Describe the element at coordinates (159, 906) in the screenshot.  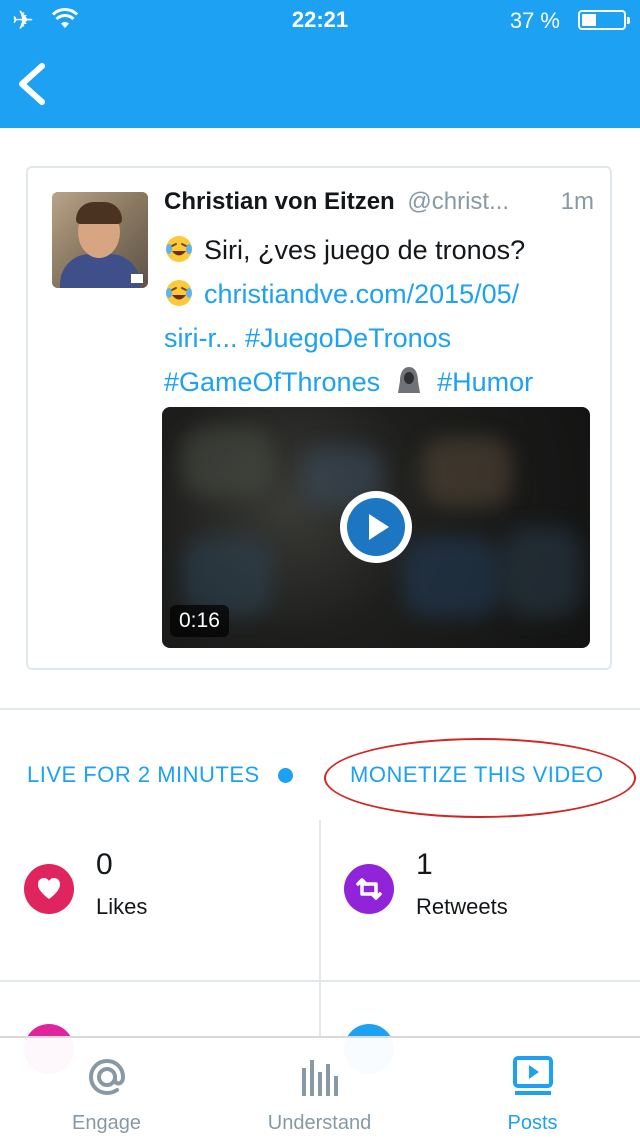
I see `stat-likes: 0 Likes` at that location.